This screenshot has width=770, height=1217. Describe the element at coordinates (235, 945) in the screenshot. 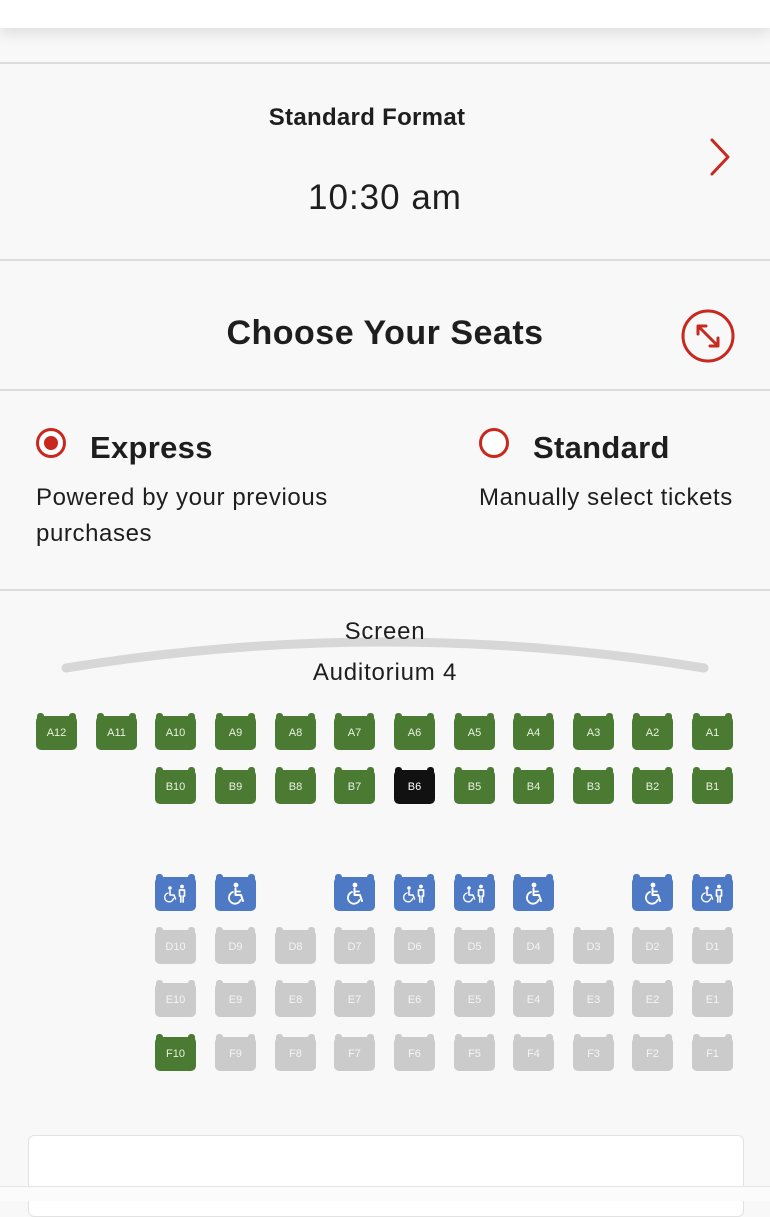

I see `seat-d9: D9` at that location.